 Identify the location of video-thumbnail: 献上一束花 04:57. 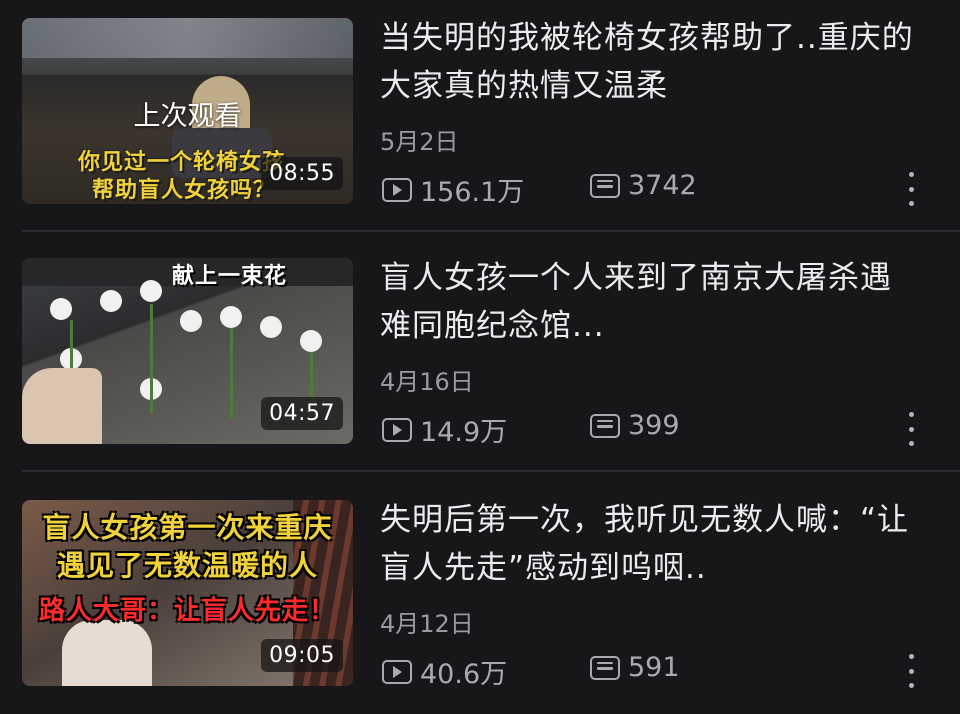
(187, 351).